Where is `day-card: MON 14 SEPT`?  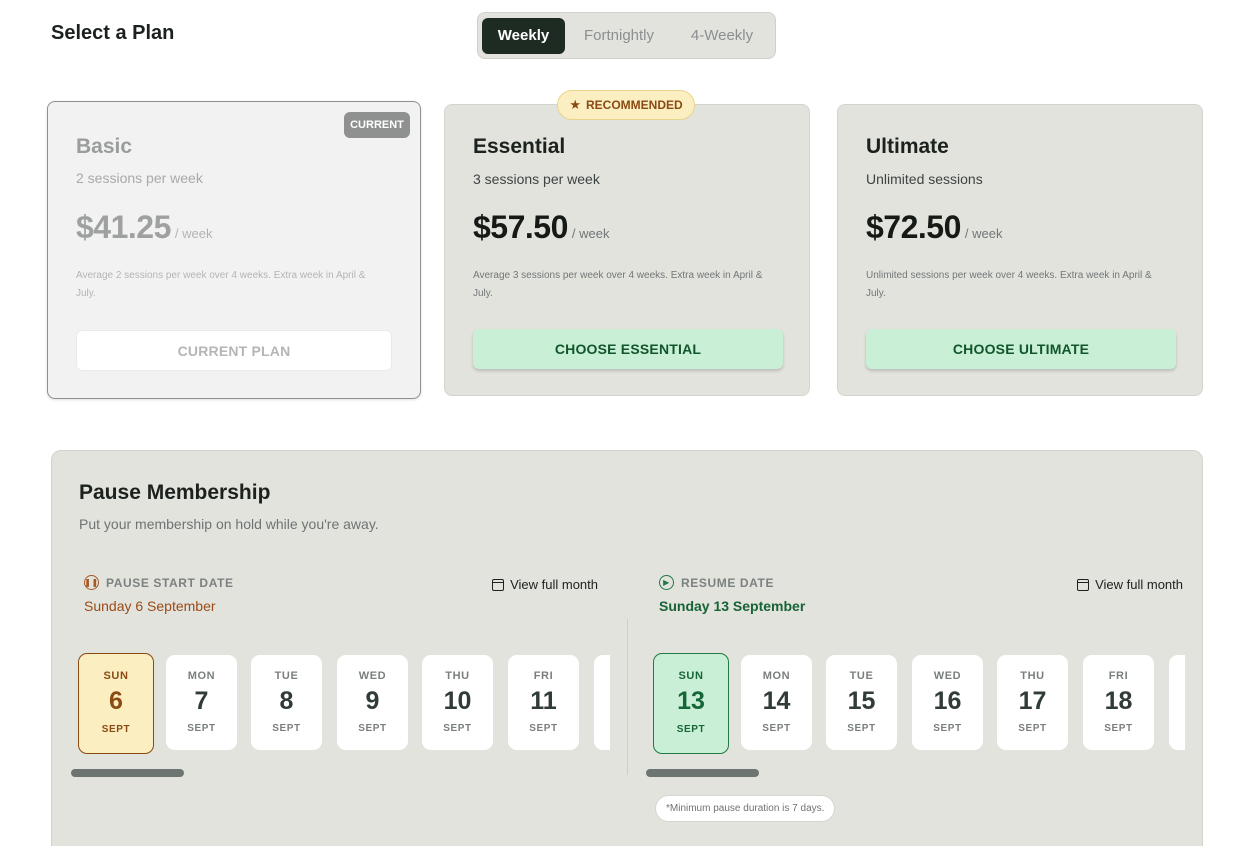 day-card: MON 14 SEPT is located at coordinates (776, 702).